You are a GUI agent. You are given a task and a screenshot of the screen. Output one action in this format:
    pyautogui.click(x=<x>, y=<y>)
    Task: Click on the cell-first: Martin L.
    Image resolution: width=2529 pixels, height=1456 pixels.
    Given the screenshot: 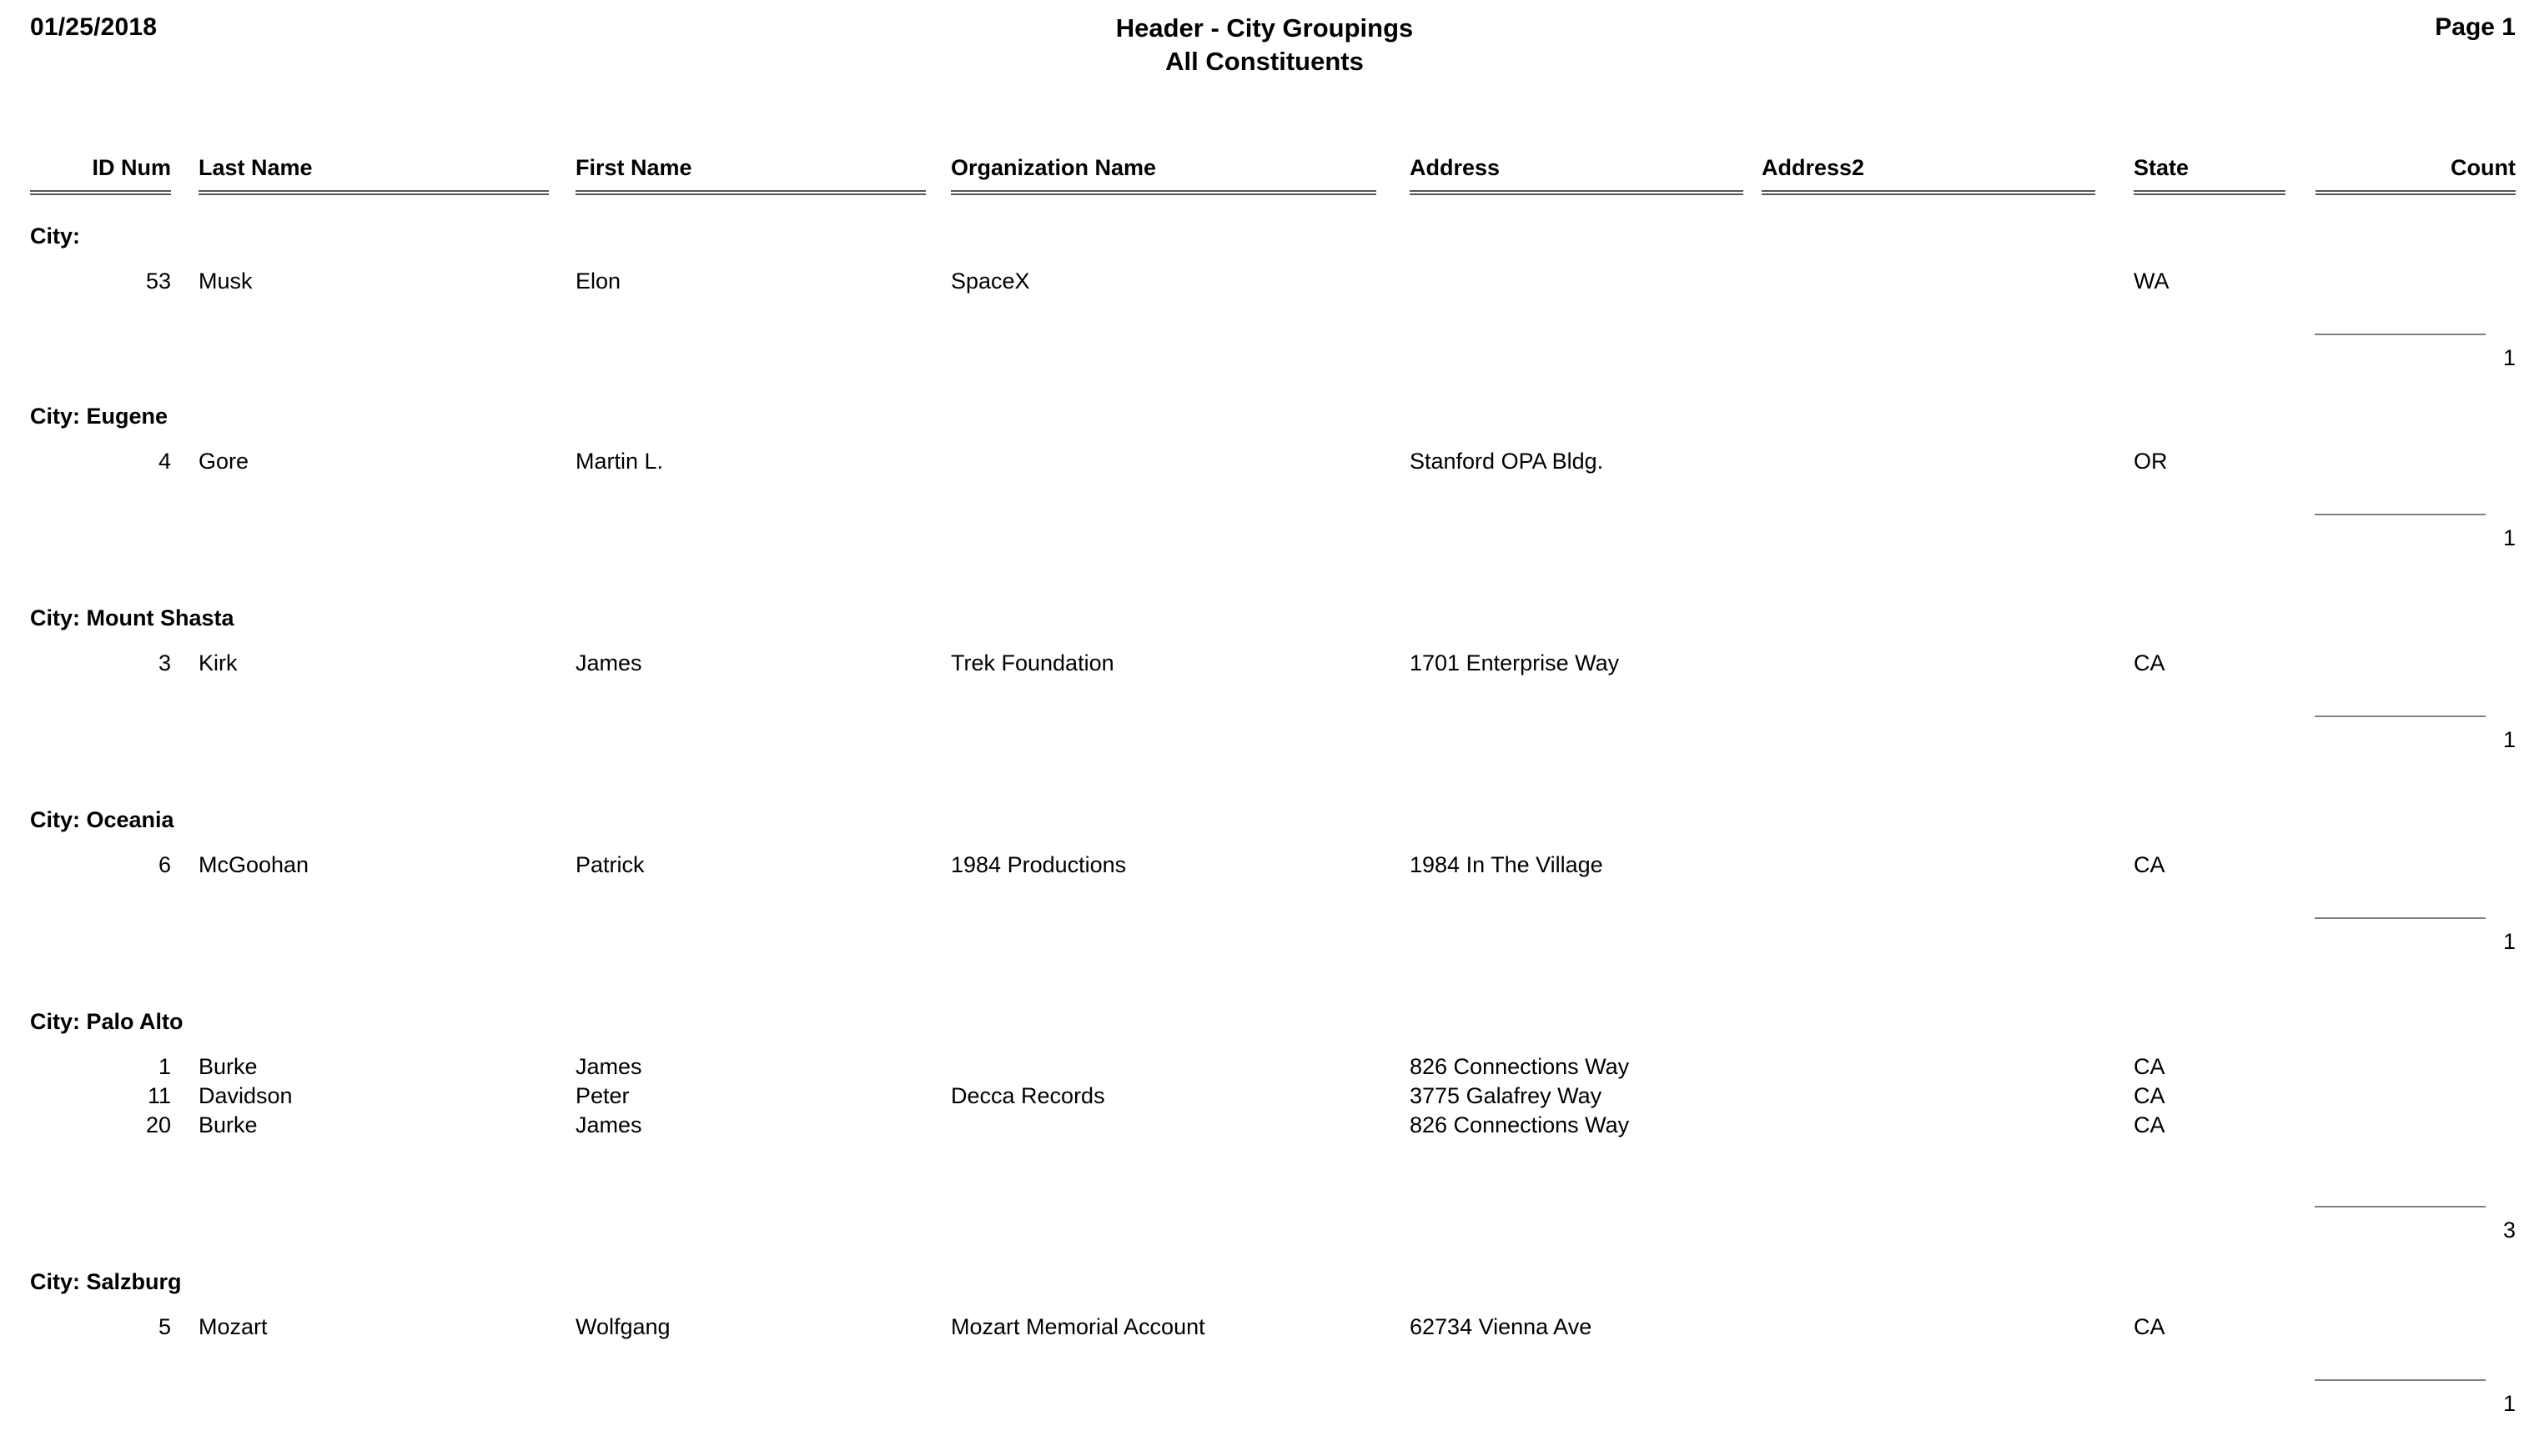 What is the action you would take?
    pyautogui.click(x=620, y=462)
    